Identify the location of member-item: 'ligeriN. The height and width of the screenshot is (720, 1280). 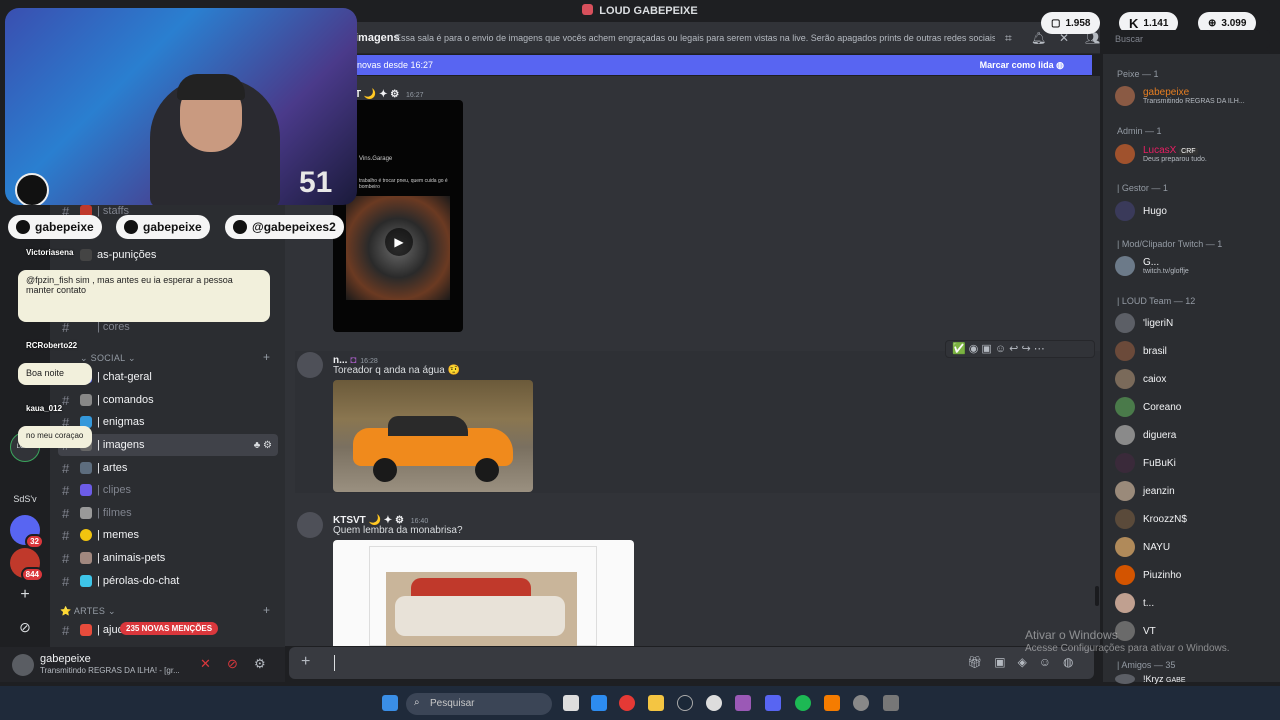
(1144, 323).